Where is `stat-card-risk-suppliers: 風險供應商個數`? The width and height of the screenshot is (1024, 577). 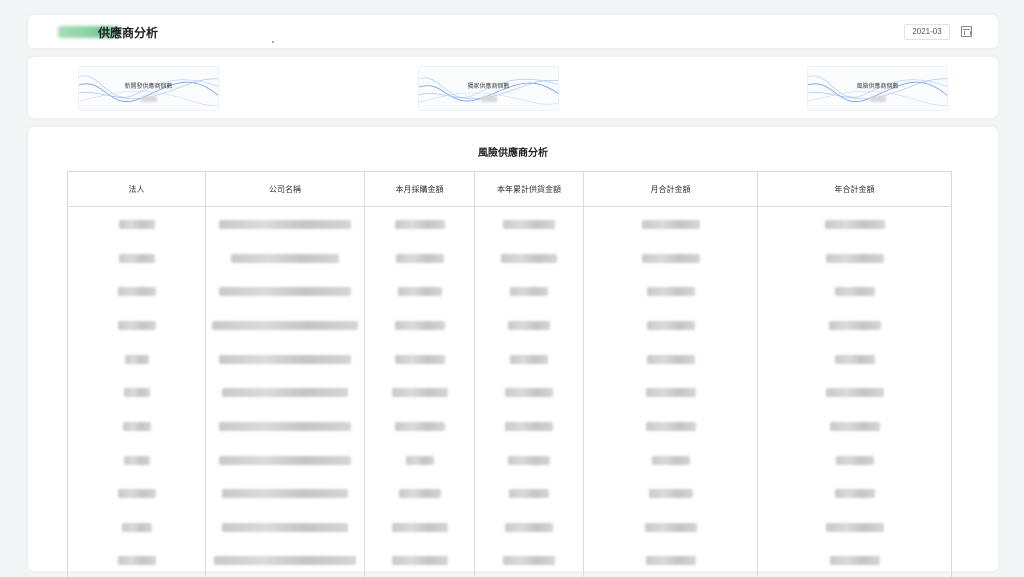 stat-card-risk-suppliers: 風險供應商個數 is located at coordinates (877, 88).